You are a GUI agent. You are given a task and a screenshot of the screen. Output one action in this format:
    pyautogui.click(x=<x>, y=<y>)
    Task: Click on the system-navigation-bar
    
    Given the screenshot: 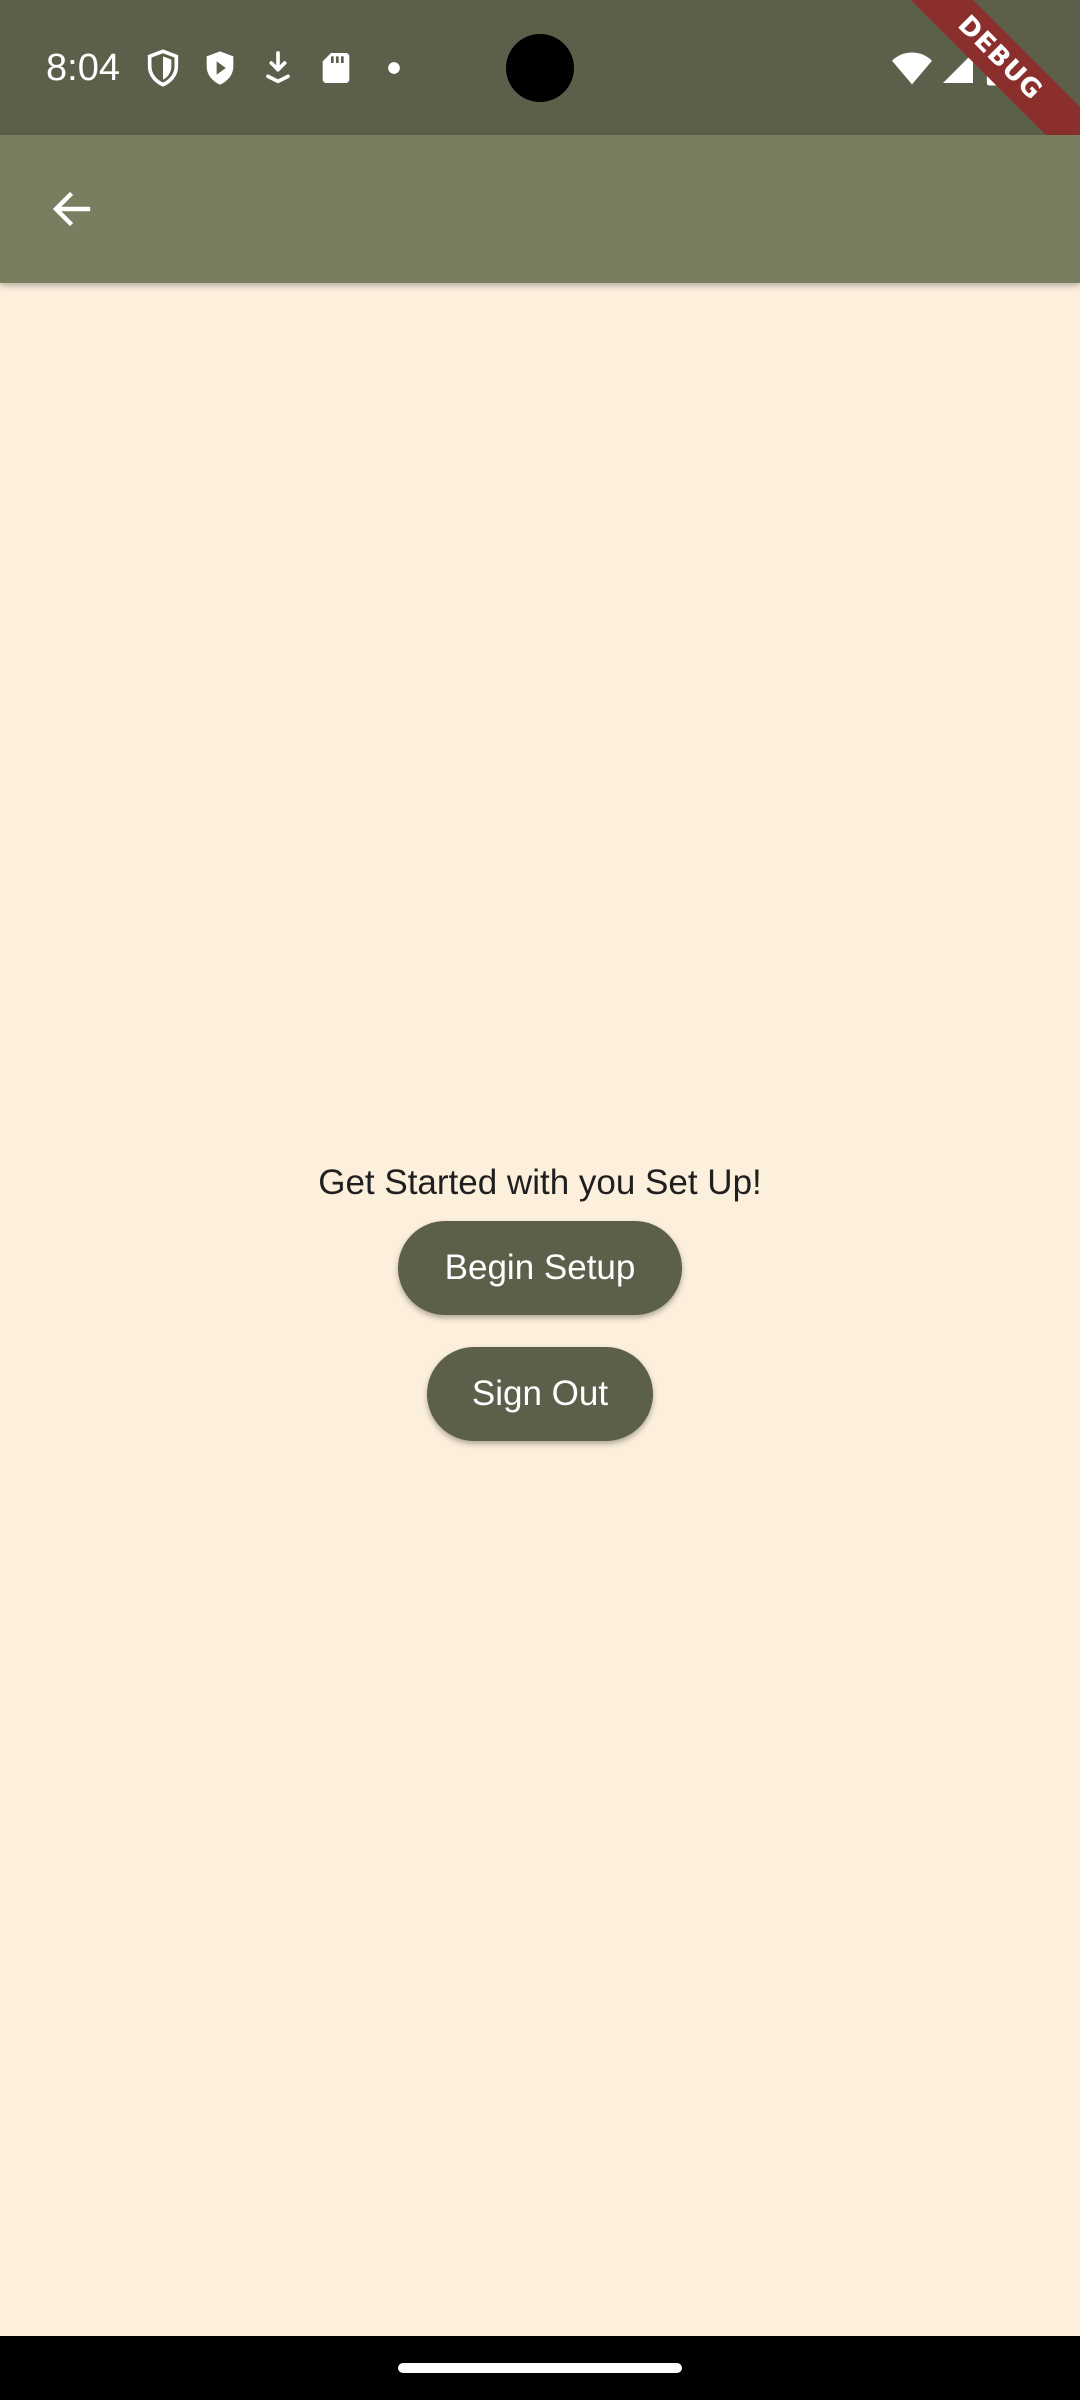 What is the action you would take?
    pyautogui.click(x=540, y=2368)
    